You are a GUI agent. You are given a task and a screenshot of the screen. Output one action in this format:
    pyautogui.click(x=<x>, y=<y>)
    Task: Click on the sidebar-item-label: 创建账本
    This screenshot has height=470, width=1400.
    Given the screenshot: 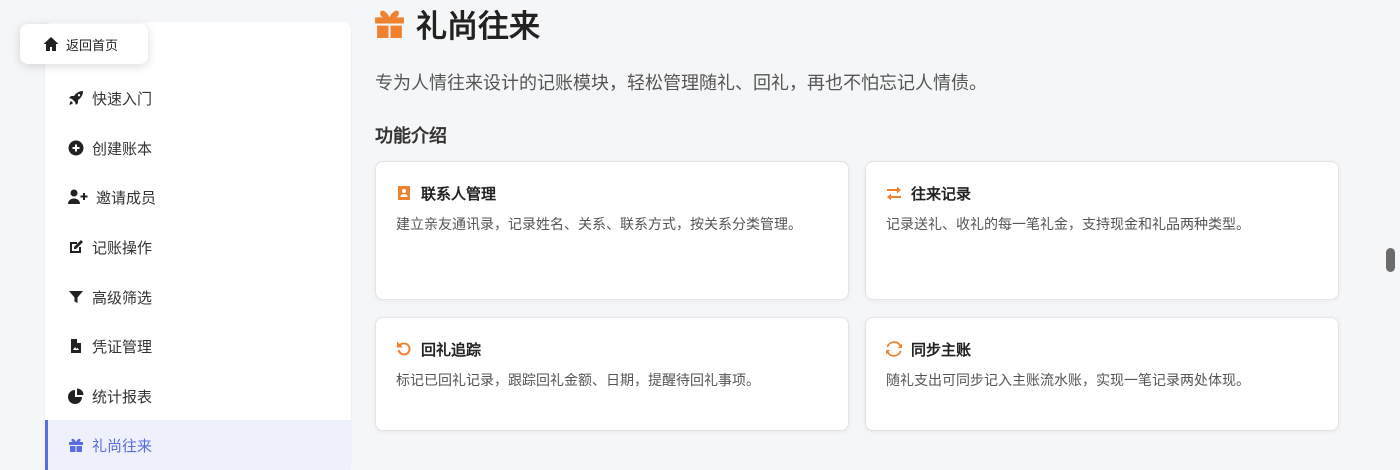 What is the action you would take?
    pyautogui.click(x=122, y=148)
    